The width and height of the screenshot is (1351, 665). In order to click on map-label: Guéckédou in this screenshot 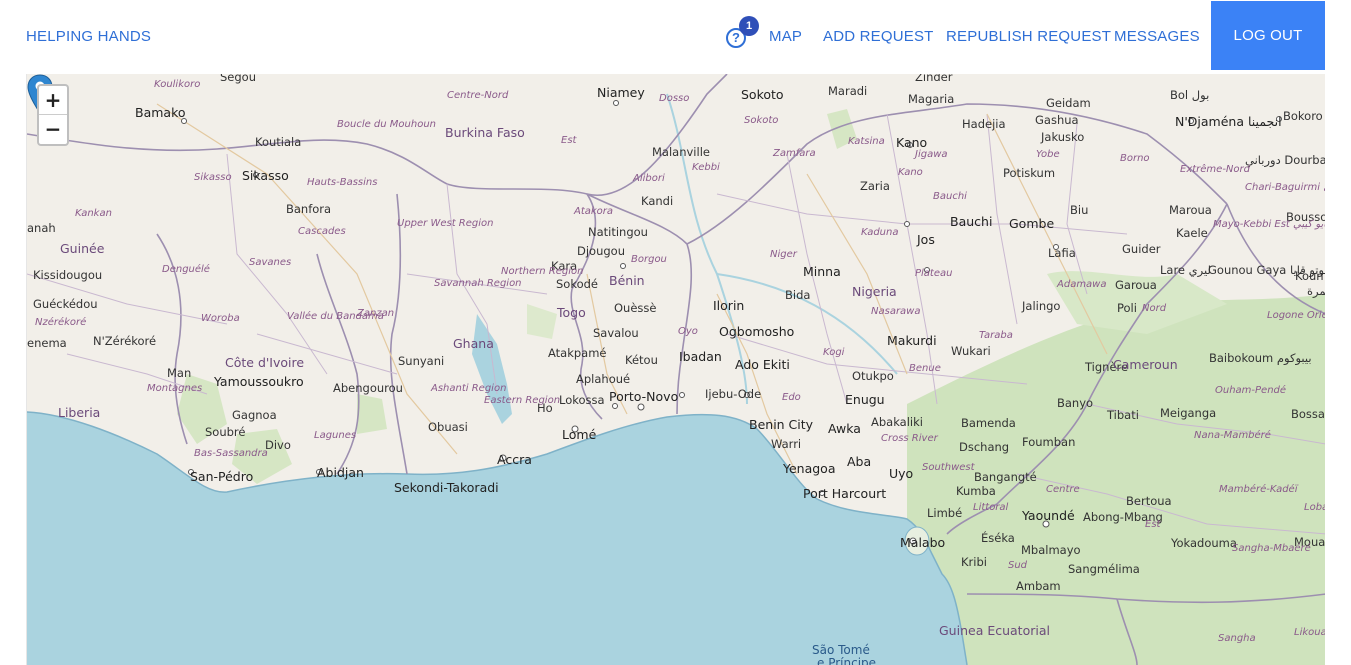, I will do `click(65, 304)`.